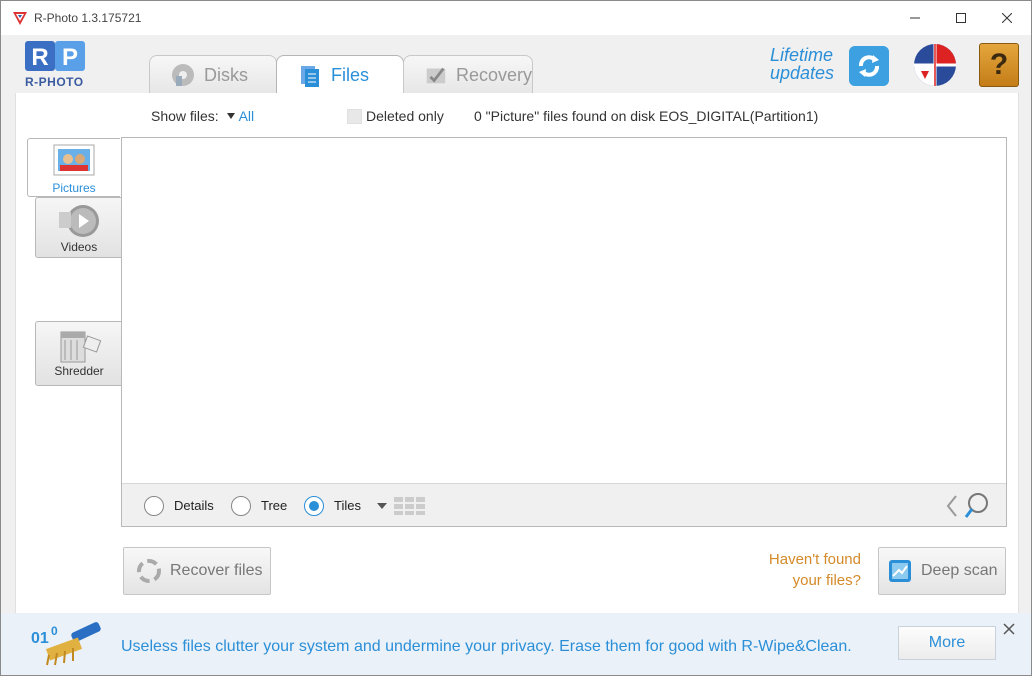  I want to click on close-button, so click(1007, 18).